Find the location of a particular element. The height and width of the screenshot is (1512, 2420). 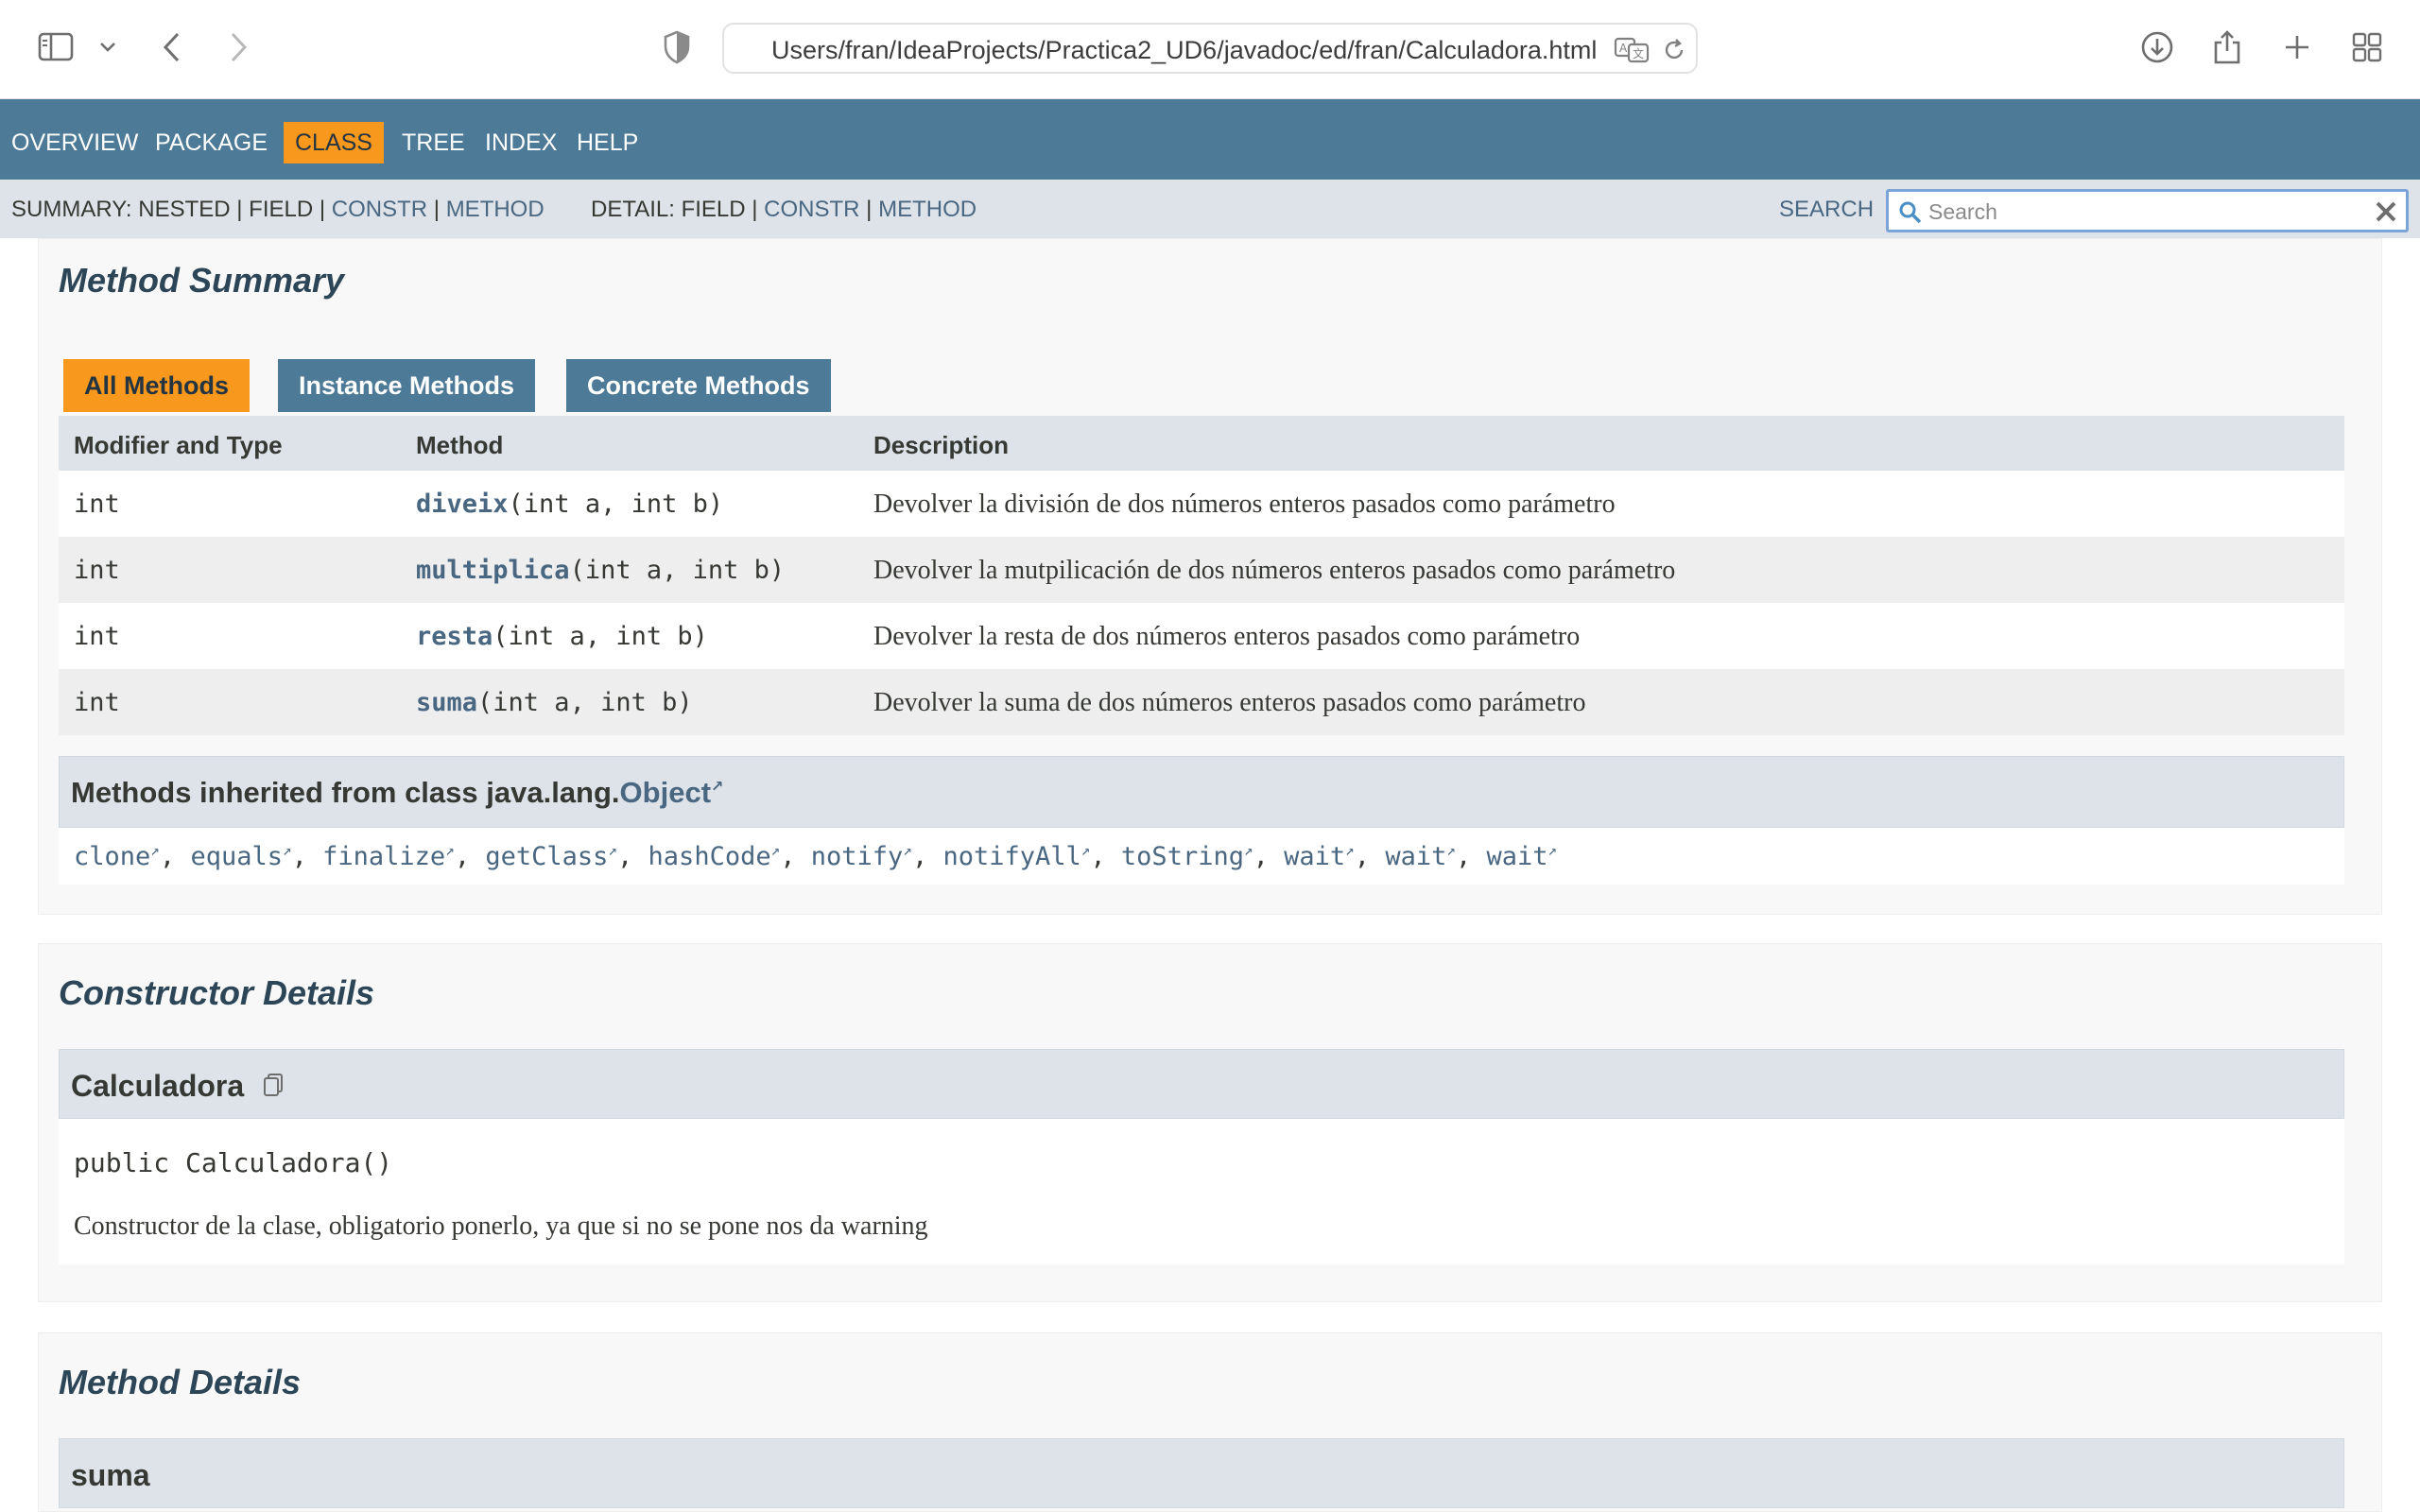

inherited-method-link-clone: clone is located at coordinates (112, 856).